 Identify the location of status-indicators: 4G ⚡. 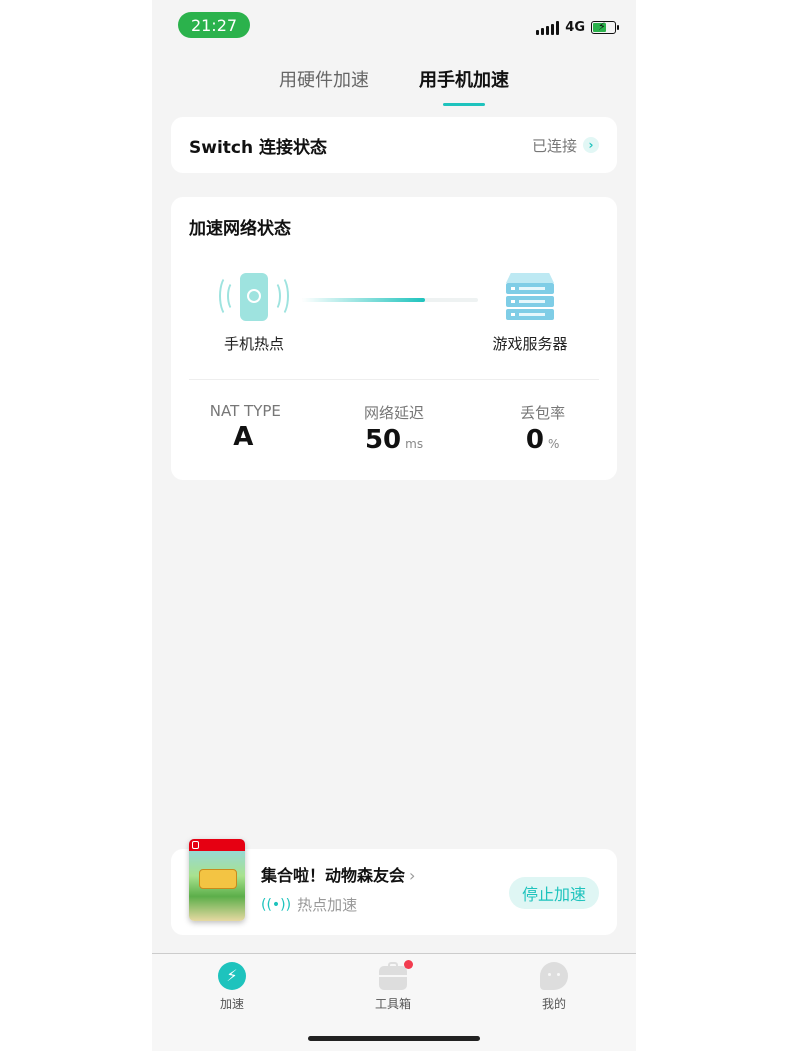
(577, 27).